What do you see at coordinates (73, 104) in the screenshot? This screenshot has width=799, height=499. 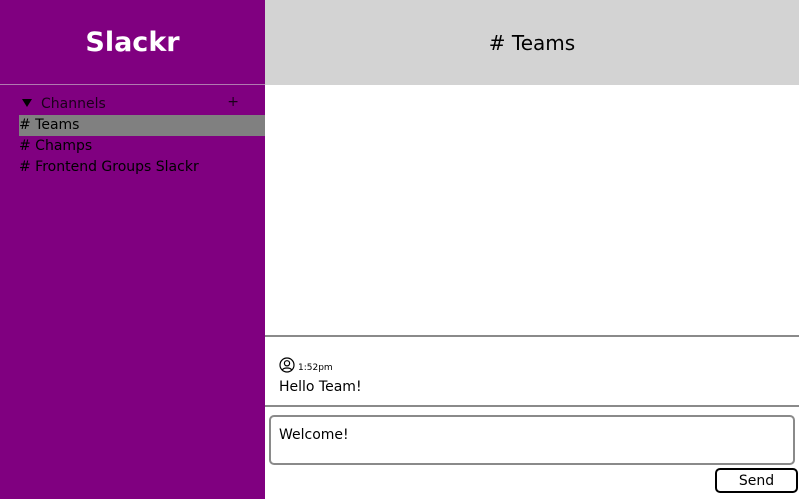 I see `channels-section-label: Channels` at bounding box center [73, 104].